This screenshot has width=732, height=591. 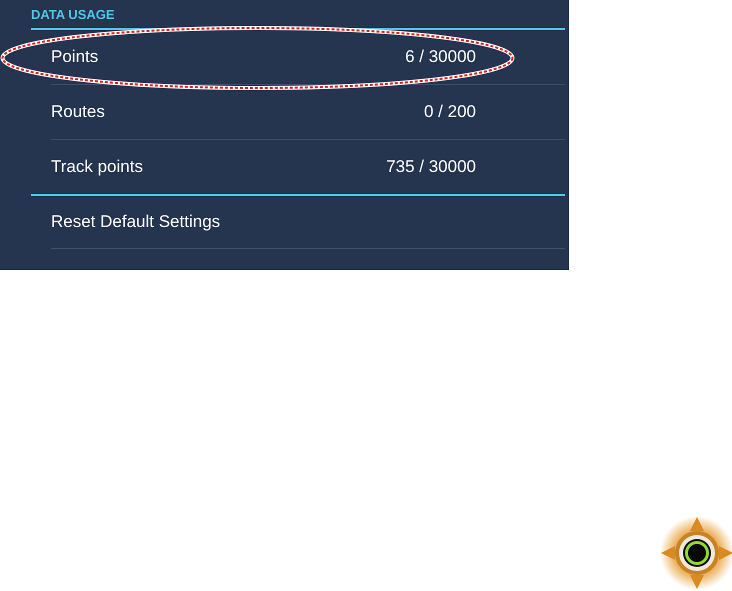 I want to click on row-label: Routes, so click(x=78, y=112).